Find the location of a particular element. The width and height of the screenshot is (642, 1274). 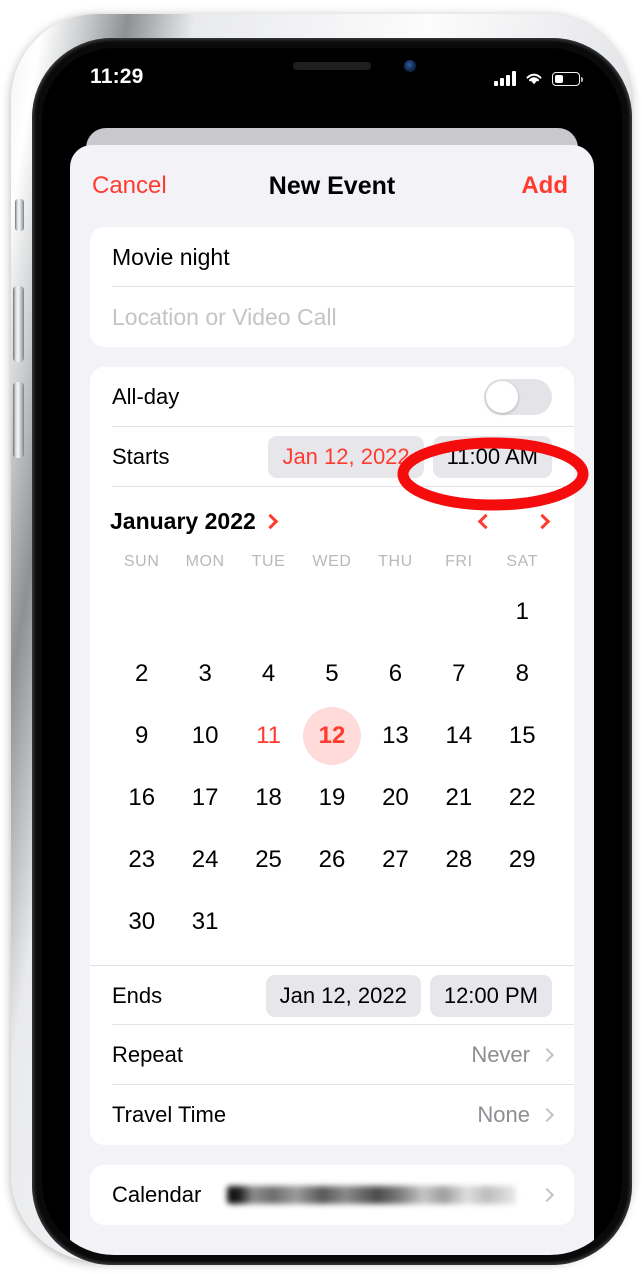

calendar-day-label: 18 is located at coordinates (268, 797).